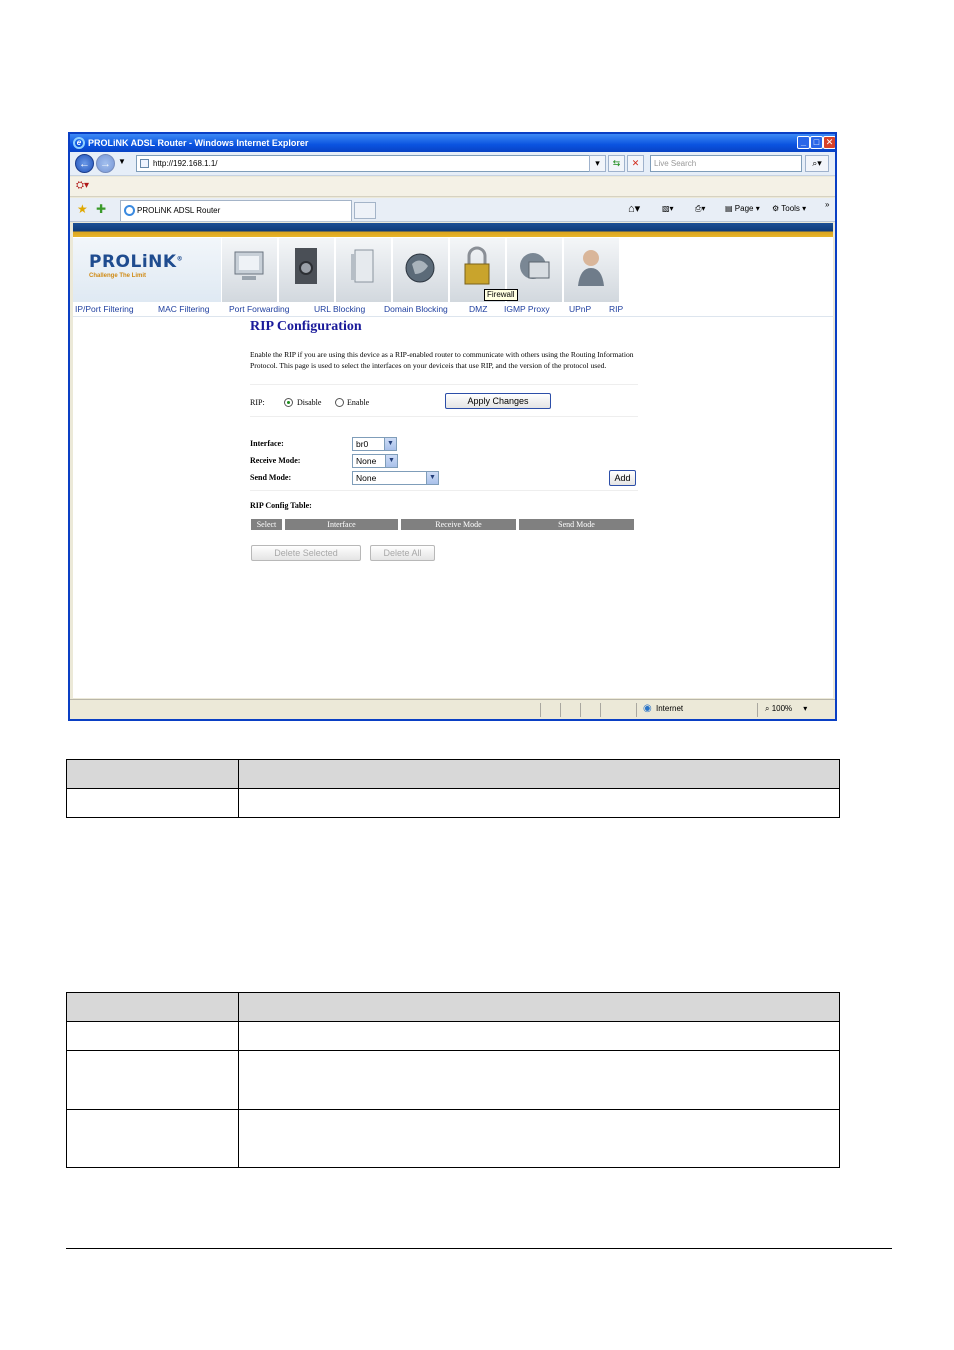 The width and height of the screenshot is (954, 1350). I want to click on receive-mode-label: Receive Mode:, so click(275, 460).